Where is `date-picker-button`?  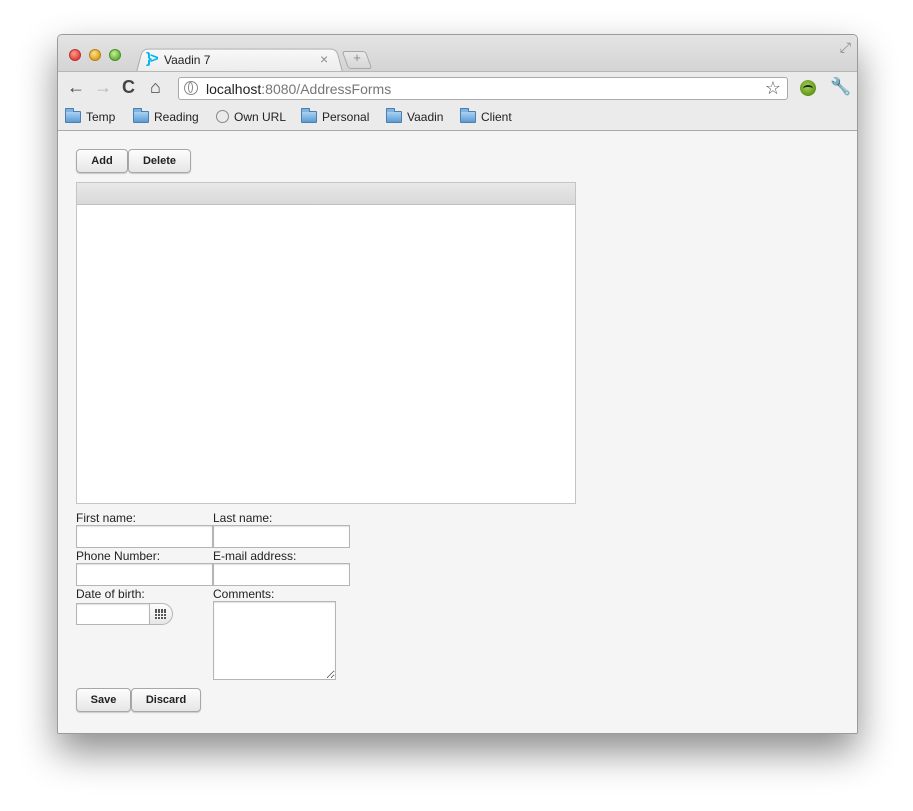 date-picker-button is located at coordinates (161, 614).